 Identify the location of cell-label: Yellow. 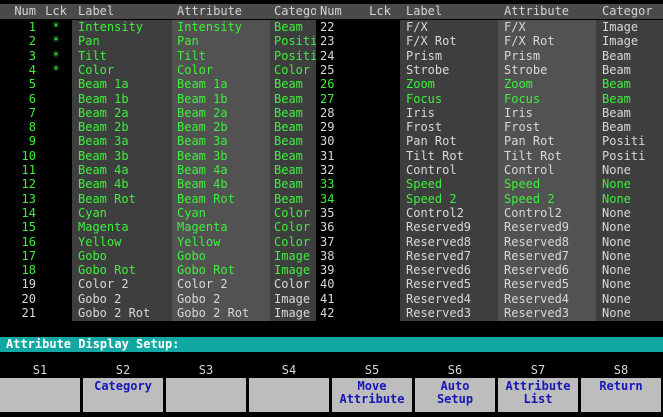
(122, 242).